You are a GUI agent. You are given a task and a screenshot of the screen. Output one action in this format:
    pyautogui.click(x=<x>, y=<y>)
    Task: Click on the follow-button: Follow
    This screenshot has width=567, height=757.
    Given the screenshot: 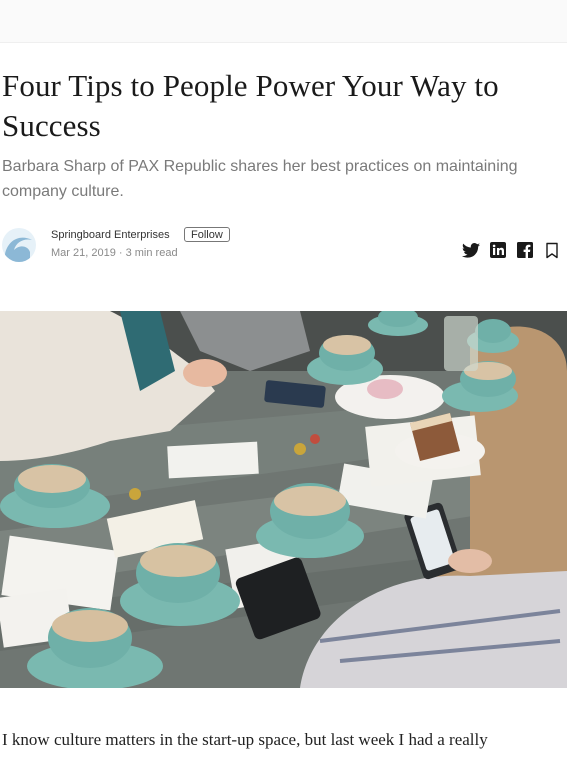 What is the action you would take?
    pyautogui.click(x=207, y=234)
    